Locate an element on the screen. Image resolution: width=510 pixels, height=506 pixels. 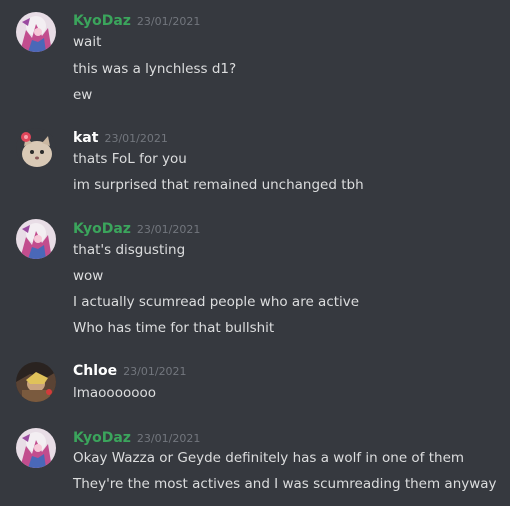
dark-character-avatar-icon is located at coordinates (36, 382).